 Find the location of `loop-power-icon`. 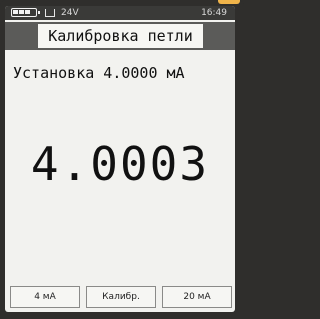

loop-power-icon is located at coordinates (50, 13).